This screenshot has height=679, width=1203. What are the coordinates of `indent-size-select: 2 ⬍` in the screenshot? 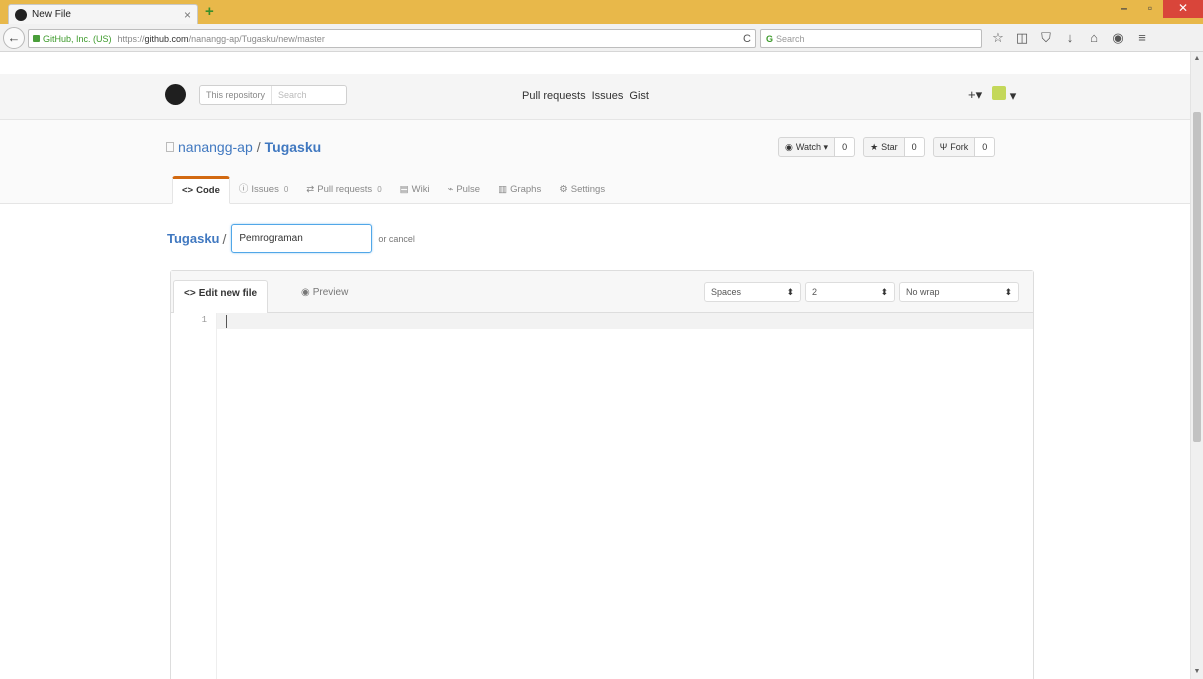 It's located at (850, 292).